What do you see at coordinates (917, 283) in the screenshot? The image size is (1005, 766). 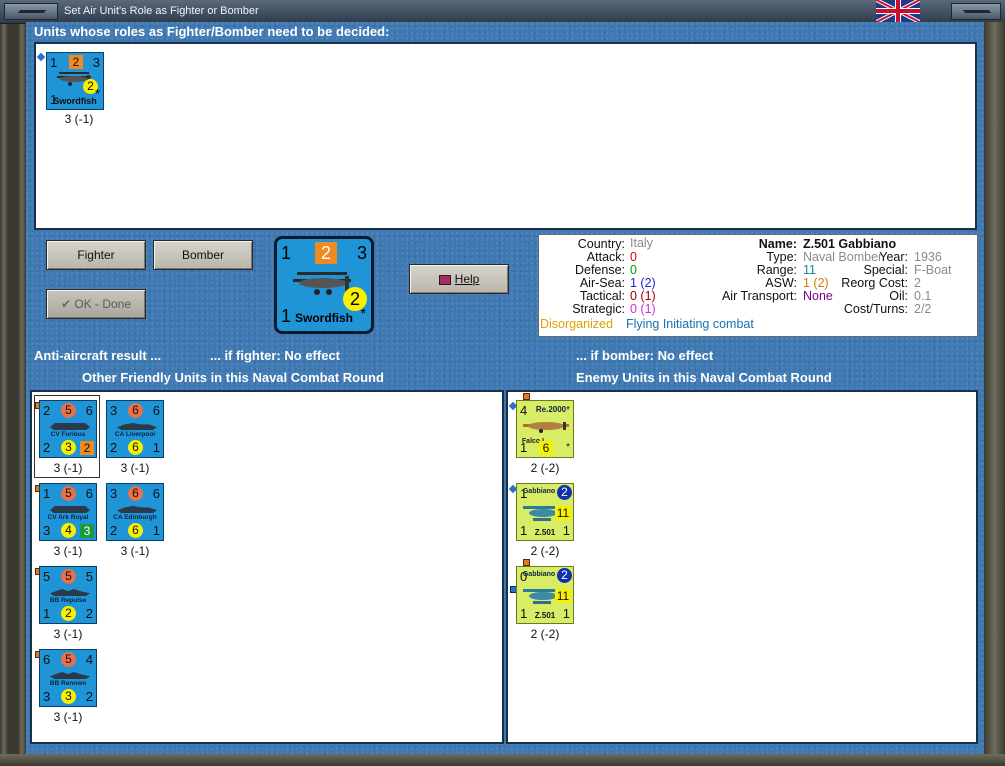 I see `reorg-value: 2` at bounding box center [917, 283].